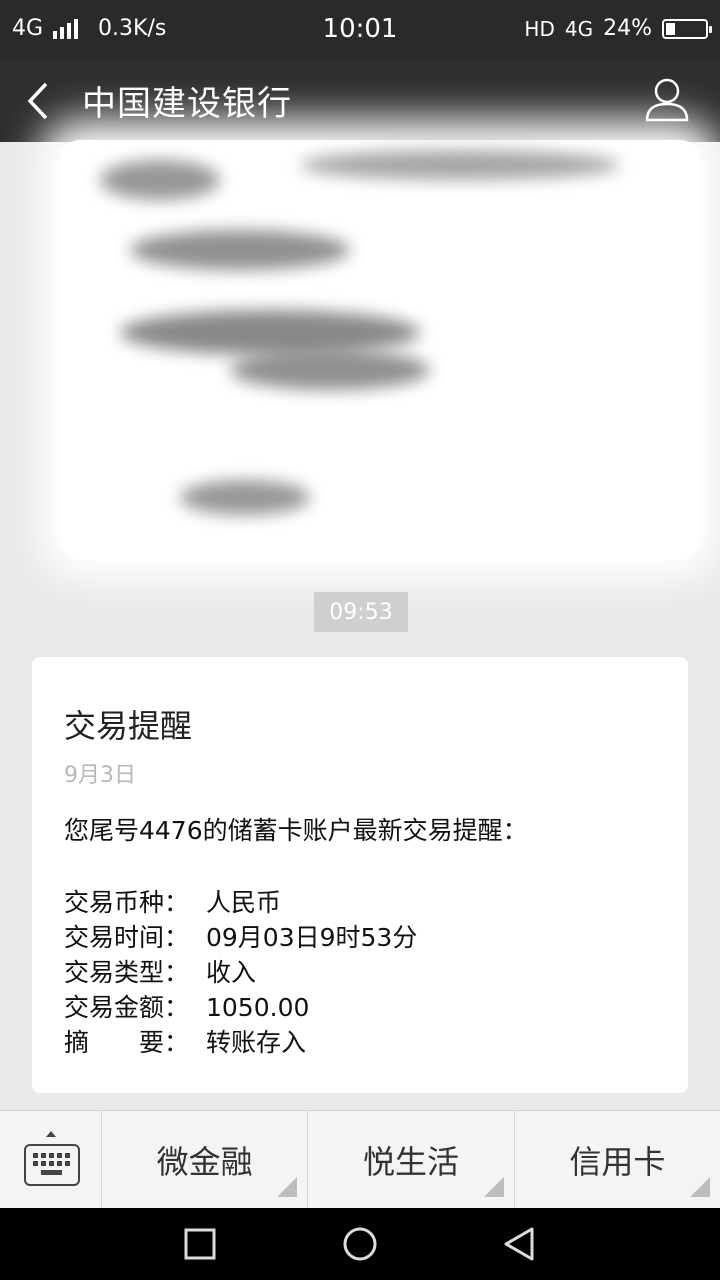  I want to click on bottom-menu: 微金融 悦生活 信用卡, so click(360, 1159).